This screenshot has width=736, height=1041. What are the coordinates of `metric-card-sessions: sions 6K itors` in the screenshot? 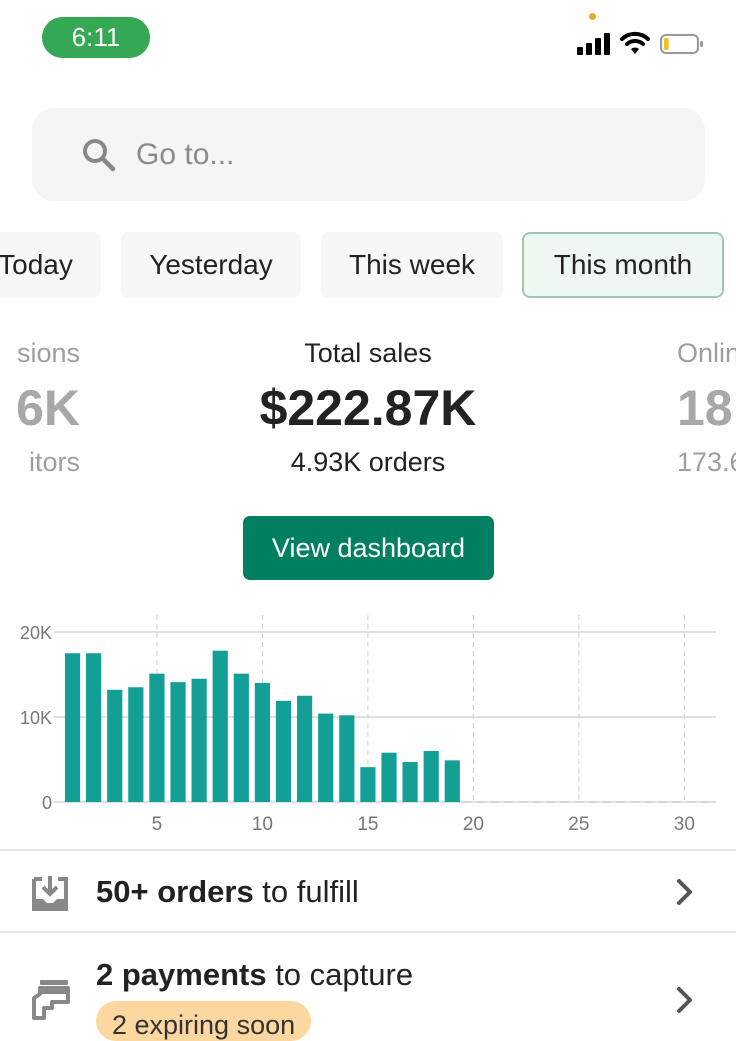 It's located at (40, 408).